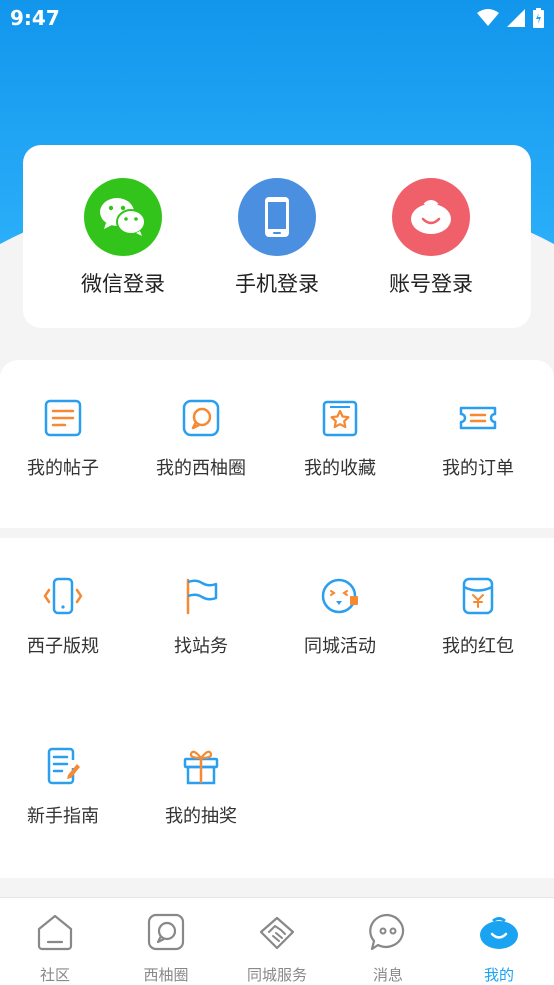 The height and width of the screenshot is (985, 554). What do you see at coordinates (340, 617) in the screenshot?
I see `city-activities-item: 同城活动` at bounding box center [340, 617].